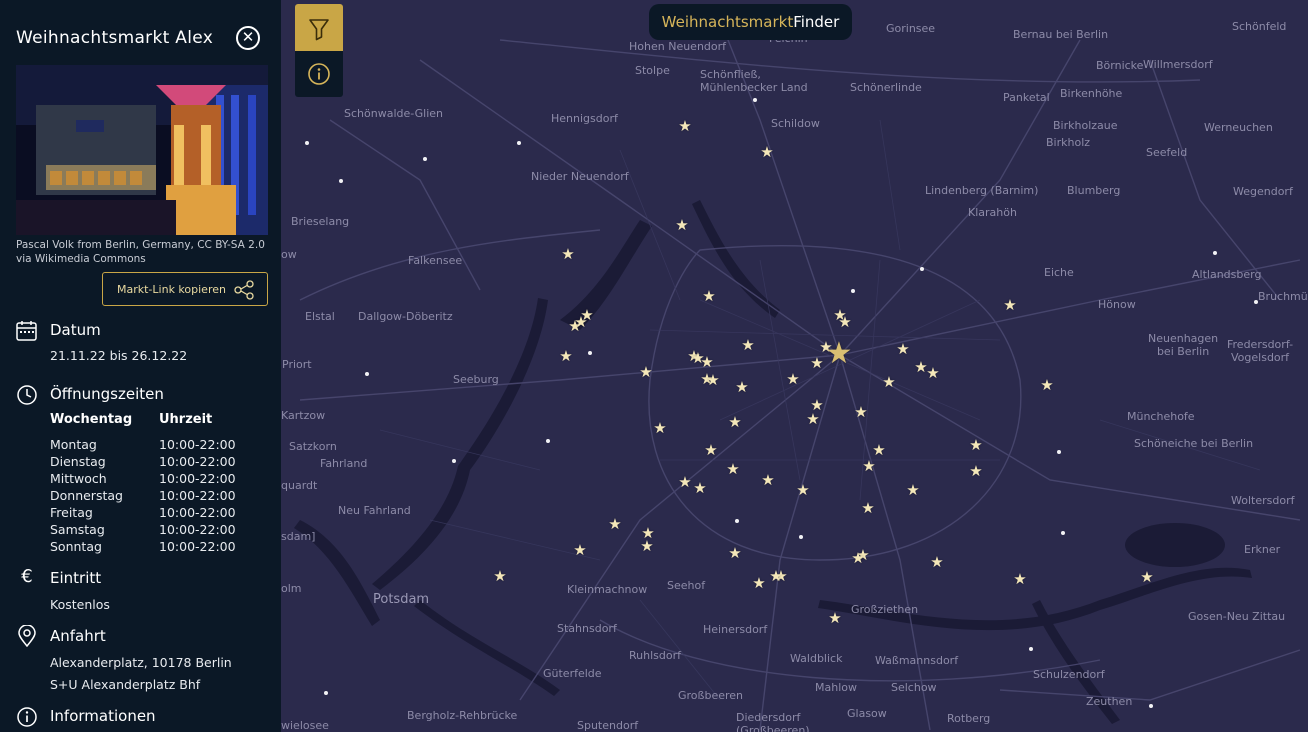 Image resolution: width=1308 pixels, height=732 pixels. I want to click on location-pin-icon, so click(27, 636).